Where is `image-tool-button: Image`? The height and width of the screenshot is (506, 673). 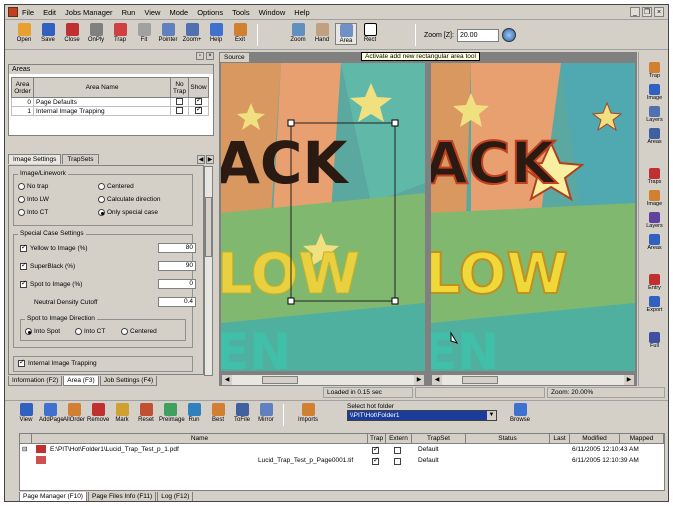
image-tool-button: Image is located at coordinates (654, 92).